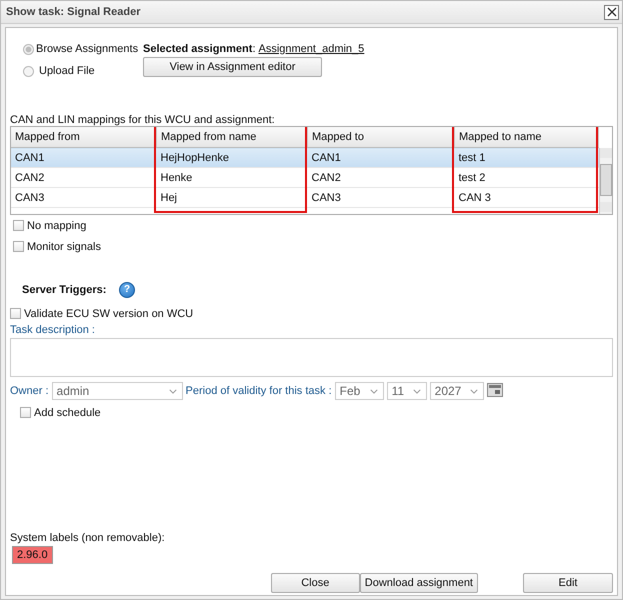 The width and height of the screenshot is (623, 600). I want to click on dialog-button: Edit, so click(568, 583).